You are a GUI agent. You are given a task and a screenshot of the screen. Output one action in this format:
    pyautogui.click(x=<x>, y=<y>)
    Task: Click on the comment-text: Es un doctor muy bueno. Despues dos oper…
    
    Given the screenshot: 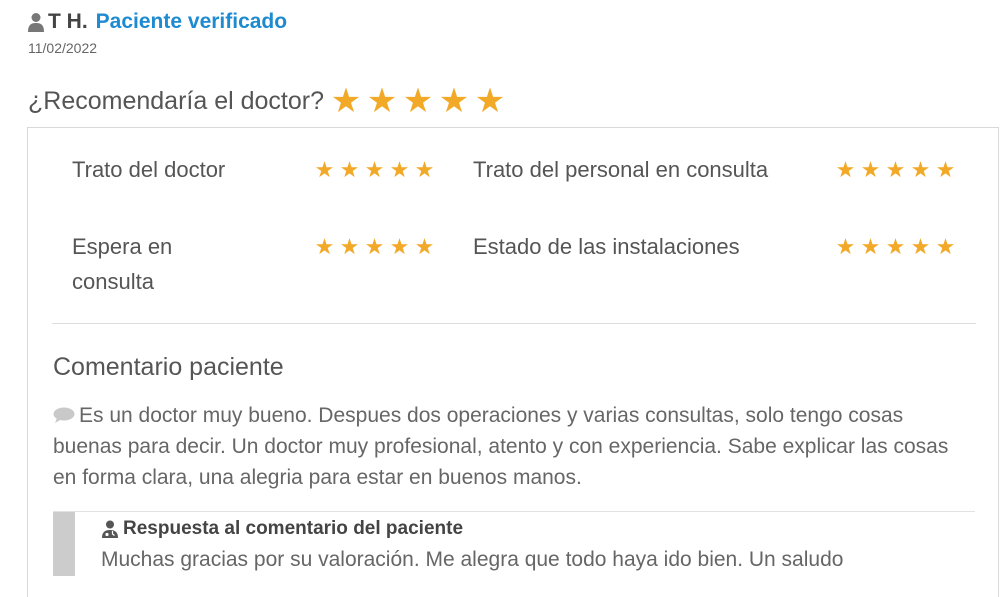 What is the action you would take?
    pyautogui.click(x=501, y=446)
    